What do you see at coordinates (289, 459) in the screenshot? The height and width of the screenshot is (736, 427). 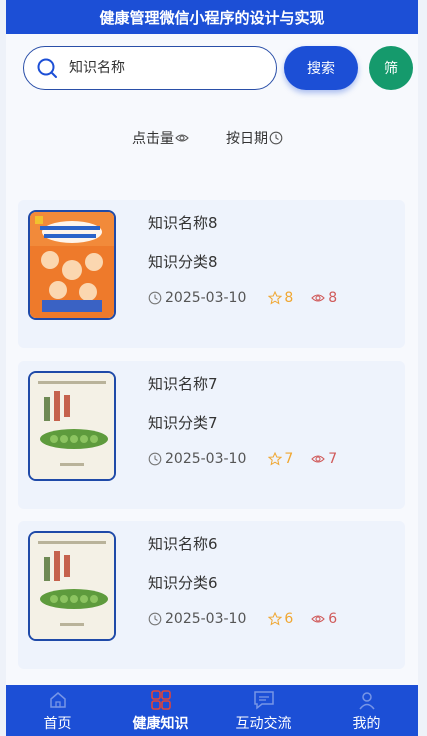 I see `star-value: 7` at bounding box center [289, 459].